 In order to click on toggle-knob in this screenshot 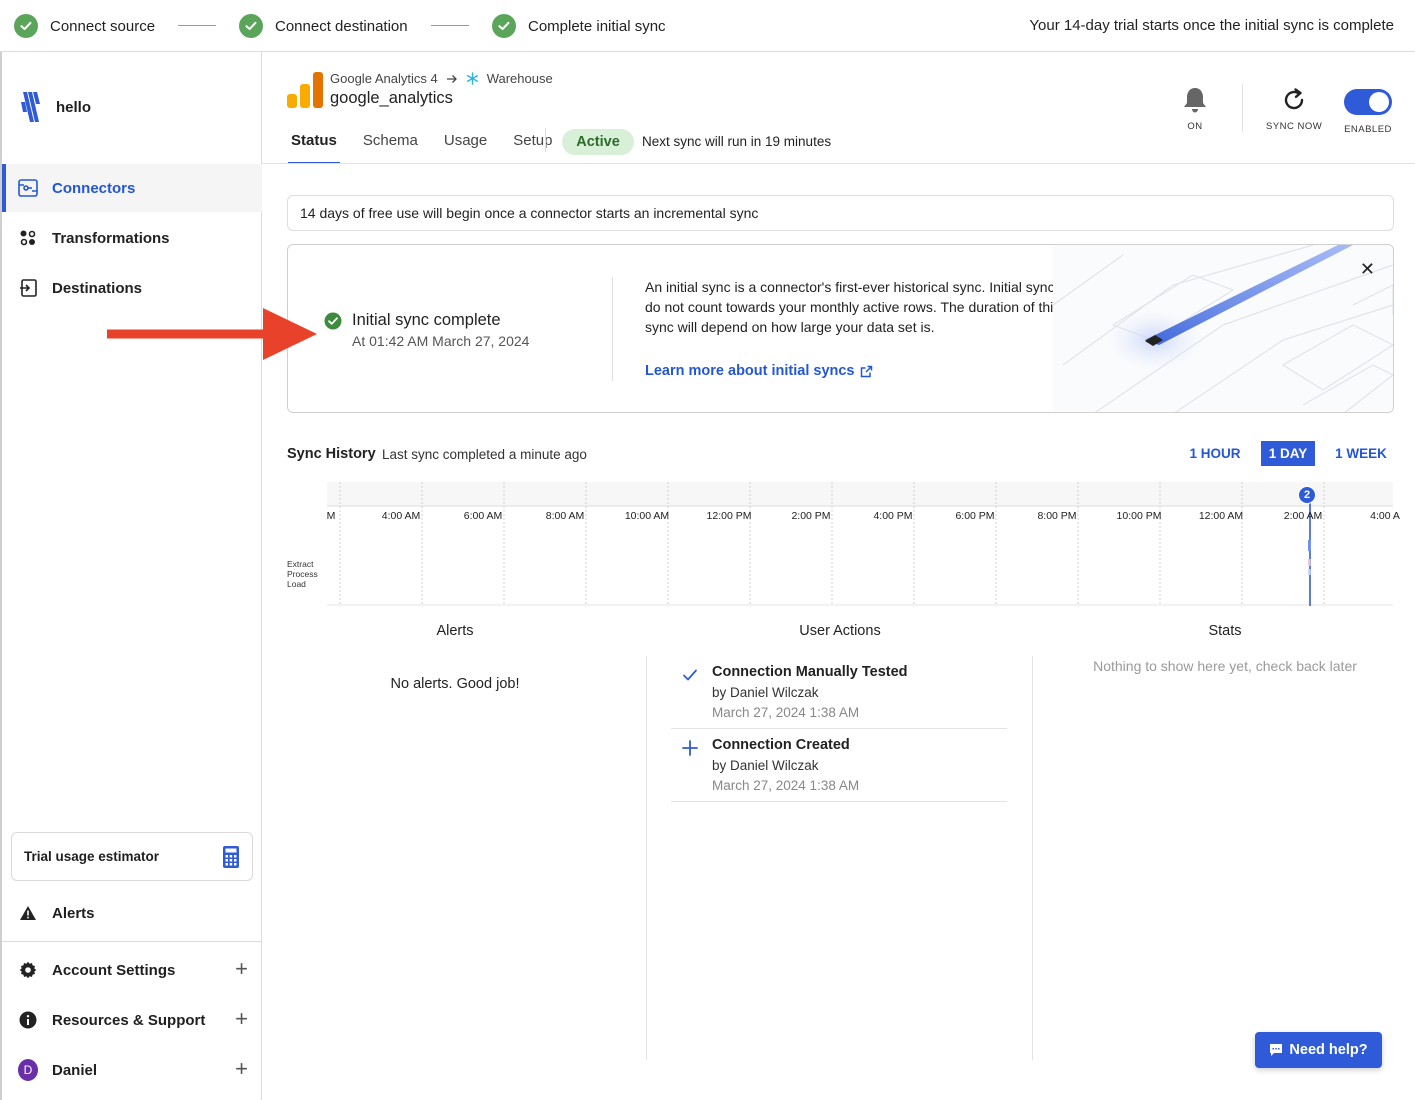, I will do `click(1379, 102)`.